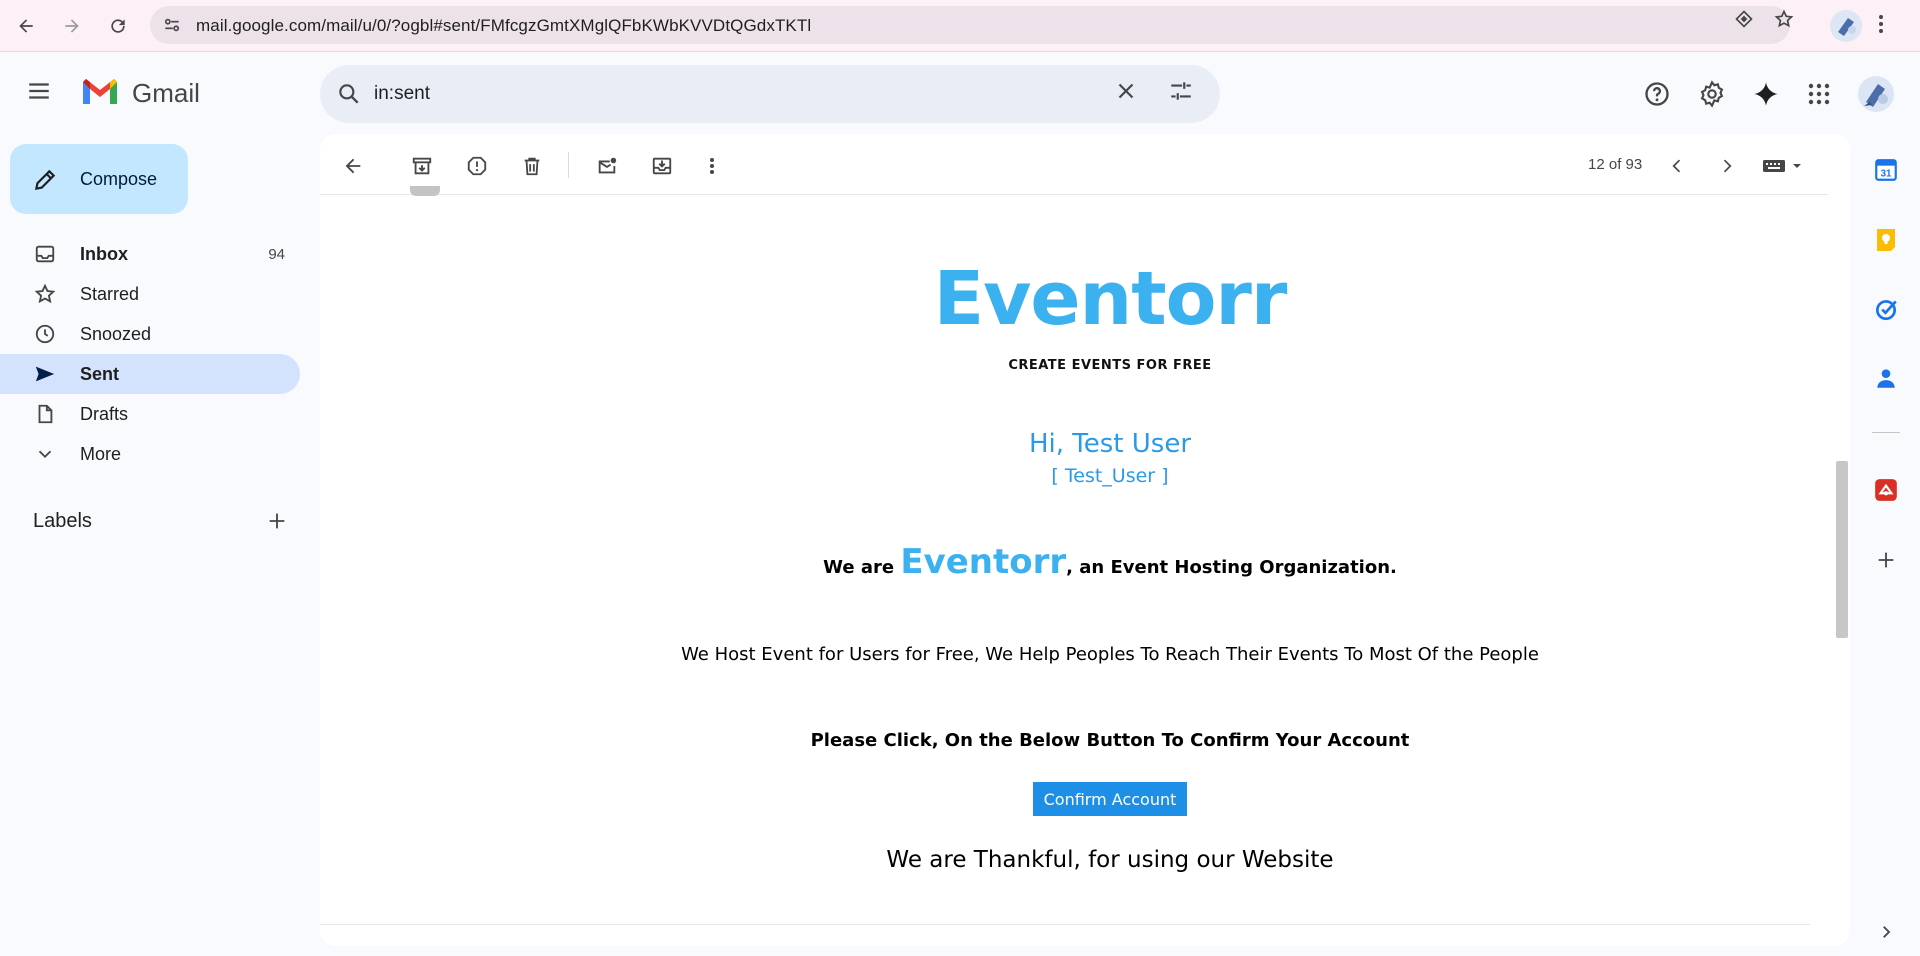 The height and width of the screenshot is (956, 1920). I want to click on archive-icon, so click(422, 166).